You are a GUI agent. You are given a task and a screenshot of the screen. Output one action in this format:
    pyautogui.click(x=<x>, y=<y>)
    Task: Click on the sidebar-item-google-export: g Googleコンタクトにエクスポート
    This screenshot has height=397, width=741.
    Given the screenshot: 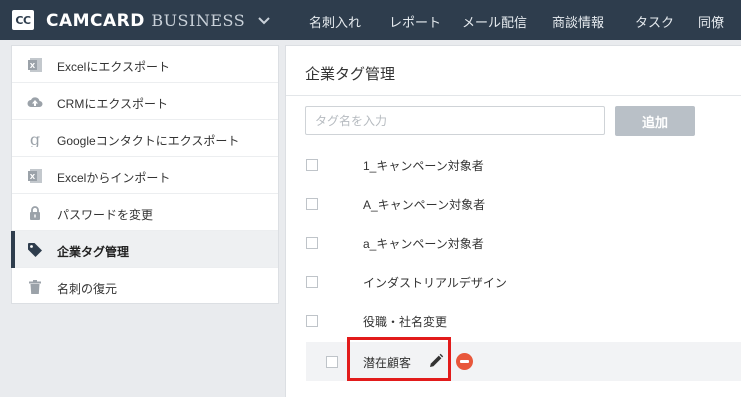 What is the action you would take?
    pyautogui.click(x=145, y=138)
    